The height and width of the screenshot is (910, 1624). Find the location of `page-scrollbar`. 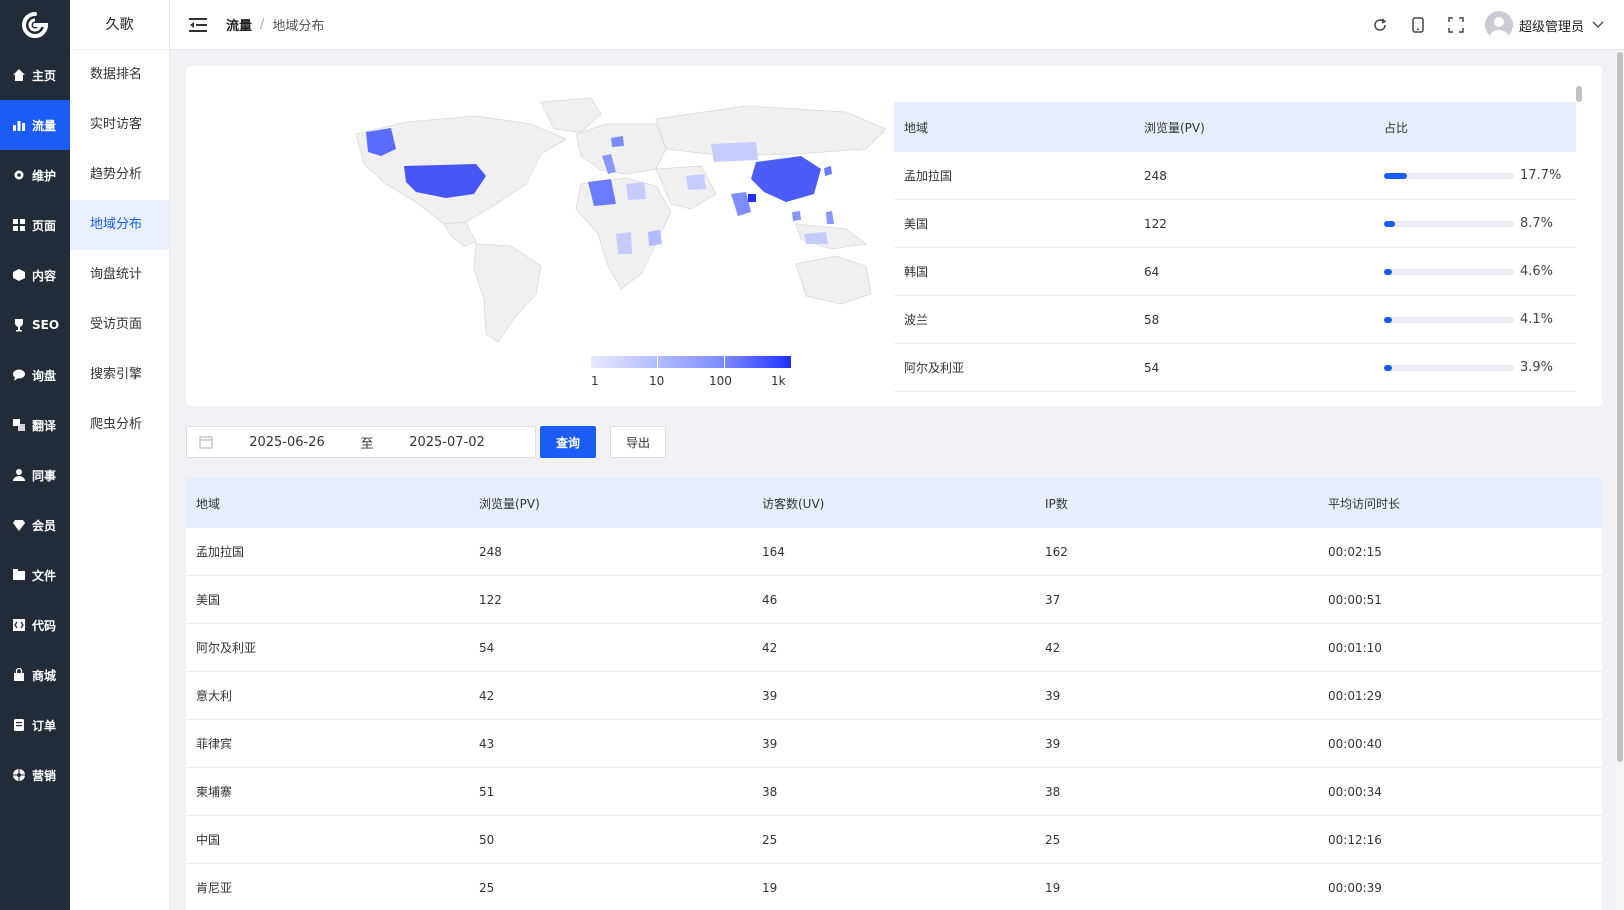

page-scrollbar is located at coordinates (1620, 480).